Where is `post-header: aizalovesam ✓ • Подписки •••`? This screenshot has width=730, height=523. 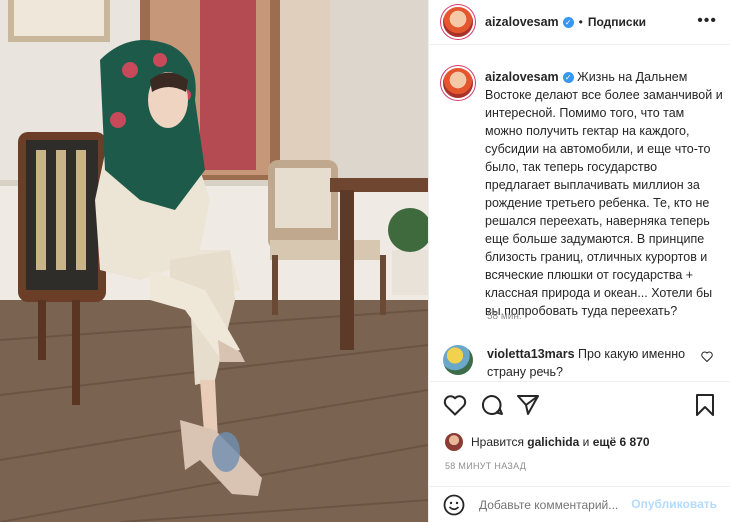 post-header: aizalovesam ✓ • Подписки ••• is located at coordinates (579, 22).